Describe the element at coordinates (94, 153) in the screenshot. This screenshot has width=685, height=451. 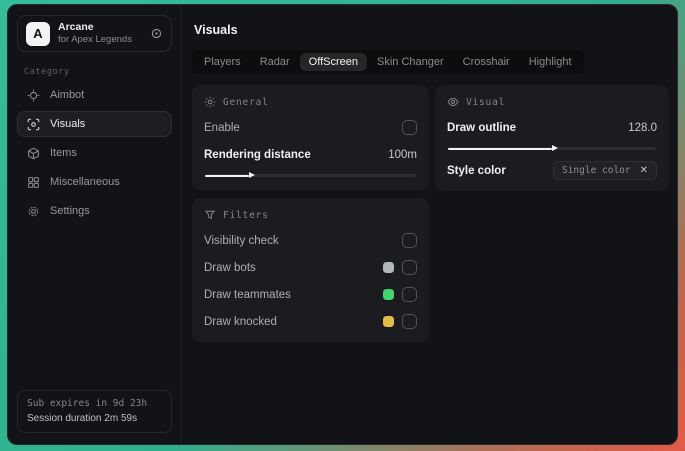
I see `sidebar-item-items: Items` at that location.